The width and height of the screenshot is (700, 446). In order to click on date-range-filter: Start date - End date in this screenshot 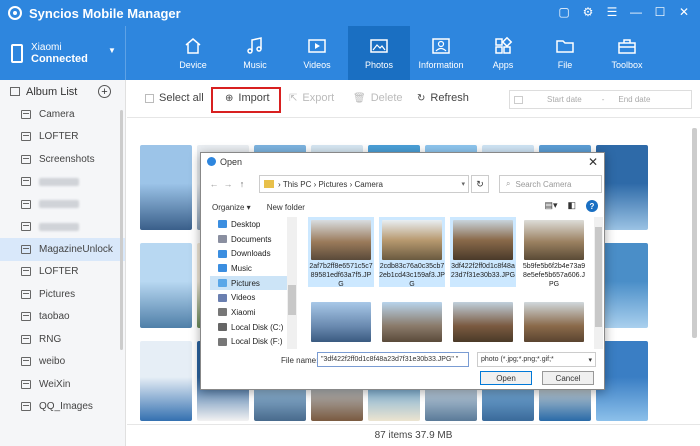, I will do `click(600, 99)`.